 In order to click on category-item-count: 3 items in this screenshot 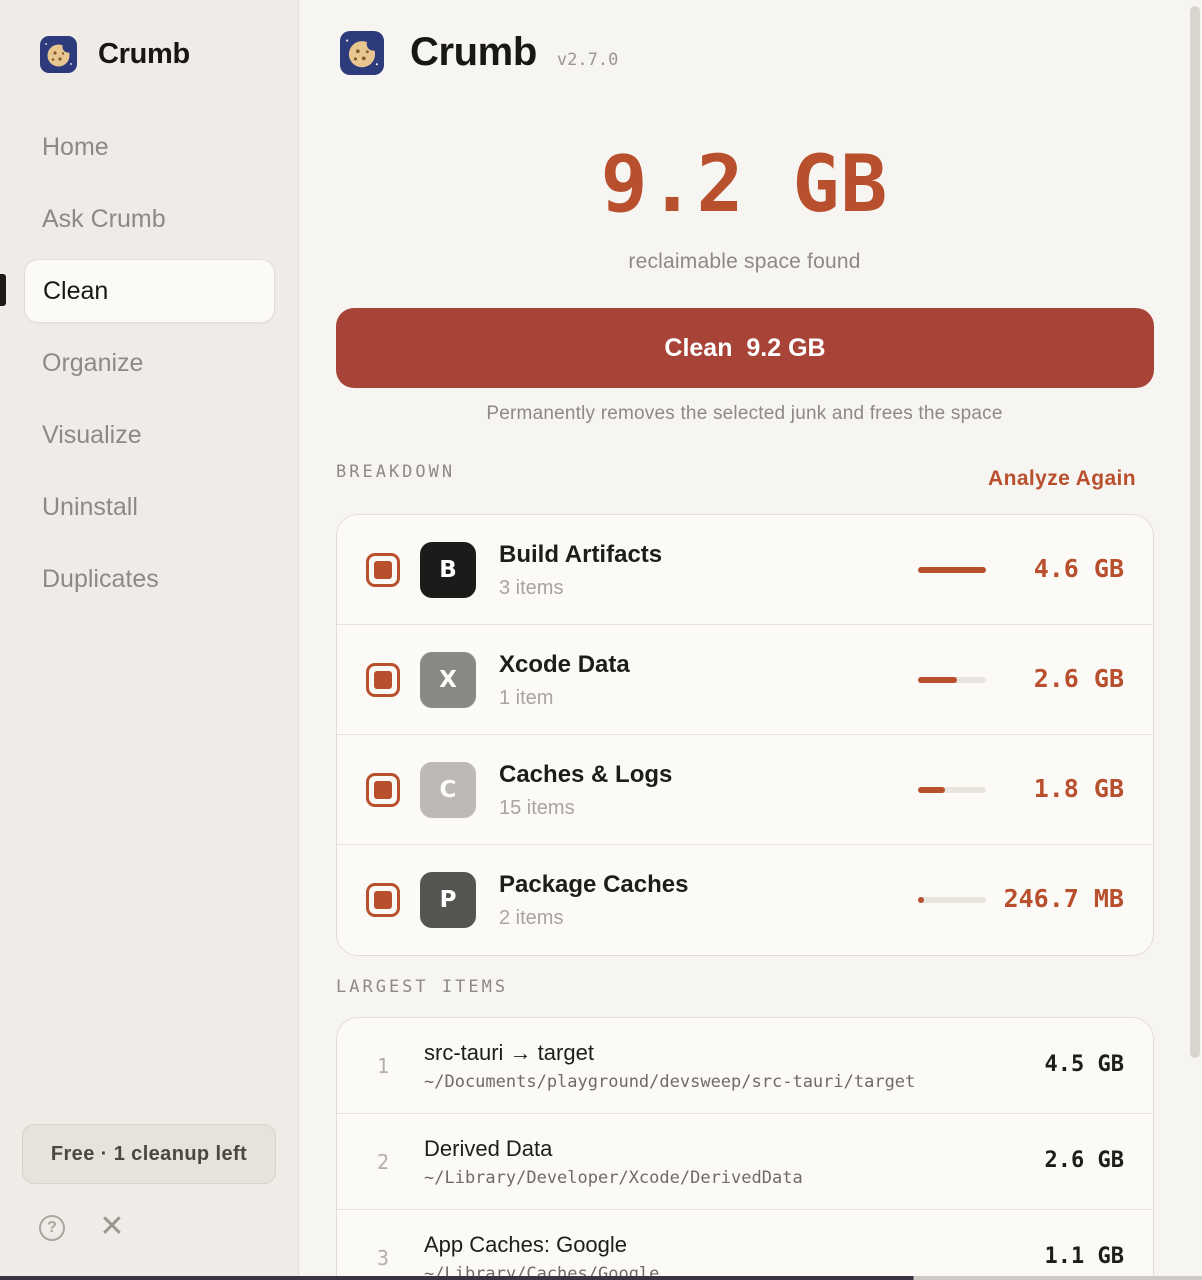, I will do `click(531, 588)`.